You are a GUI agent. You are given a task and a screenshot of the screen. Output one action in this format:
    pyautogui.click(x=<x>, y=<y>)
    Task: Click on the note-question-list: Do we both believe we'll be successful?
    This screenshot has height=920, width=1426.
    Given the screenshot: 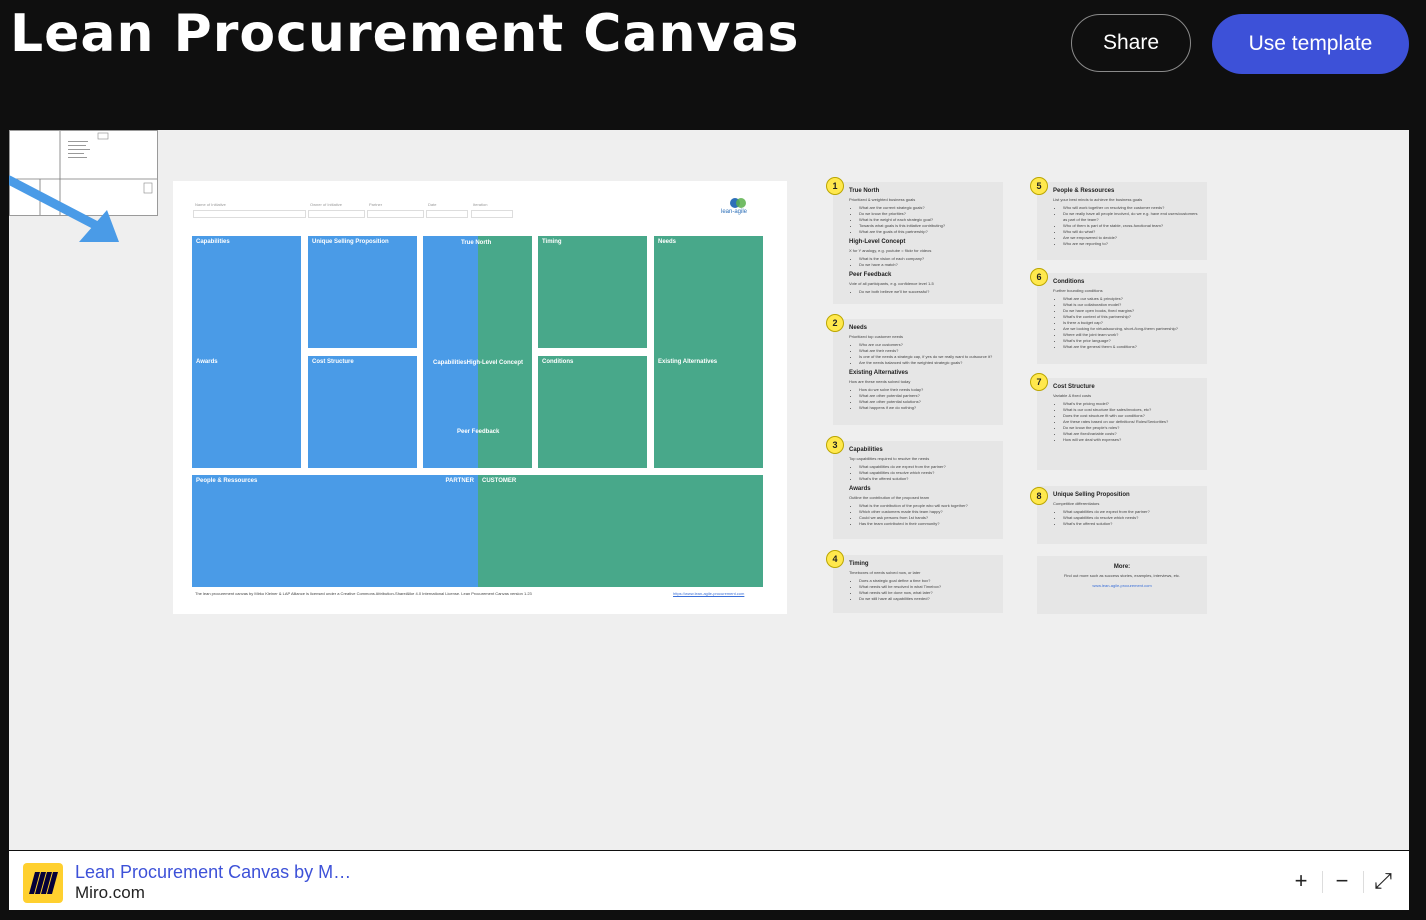 What is the action you would take?
    pyautogui.click(x=923, y=292)
    